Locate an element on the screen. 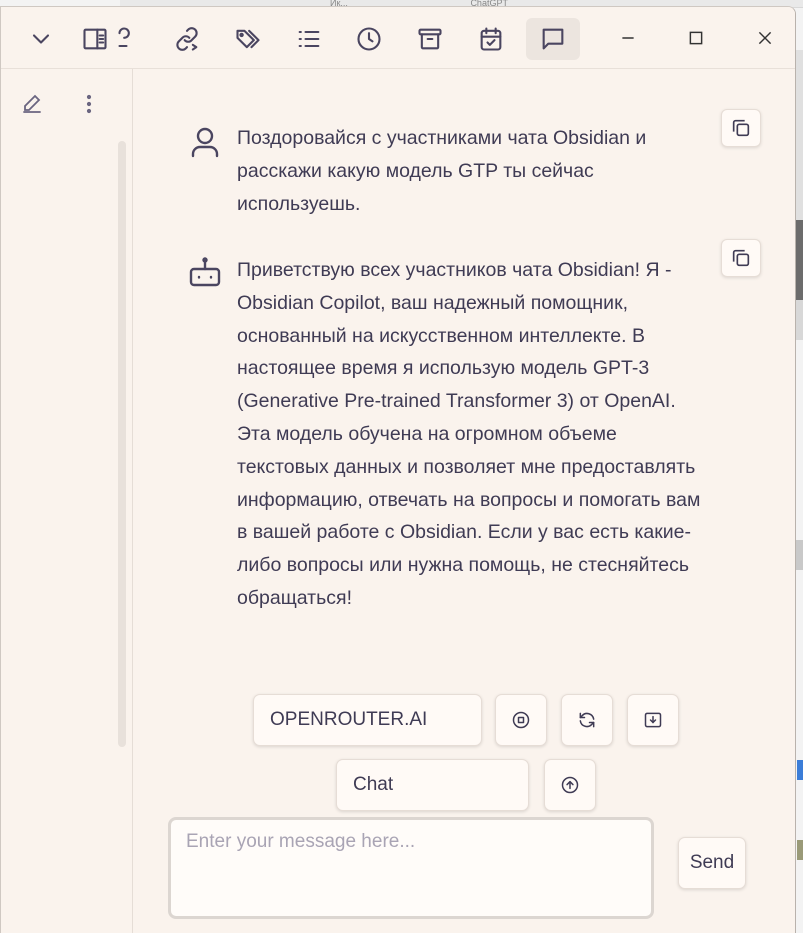 The width and height of the screenshot is (803, 933). message-line: расскажи какую модель GTP ты сейчас is located at coordinates (415, 170).